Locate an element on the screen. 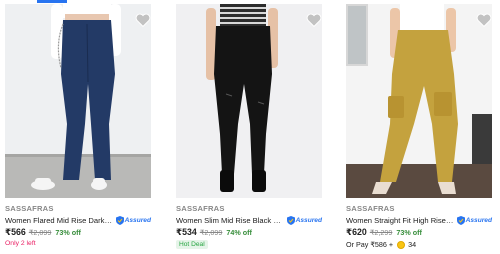 The width and height of the screenshot is (500, 254). supercoin-offer: Or Pay ₹586 + 34 is located at coordinates (381, 244).